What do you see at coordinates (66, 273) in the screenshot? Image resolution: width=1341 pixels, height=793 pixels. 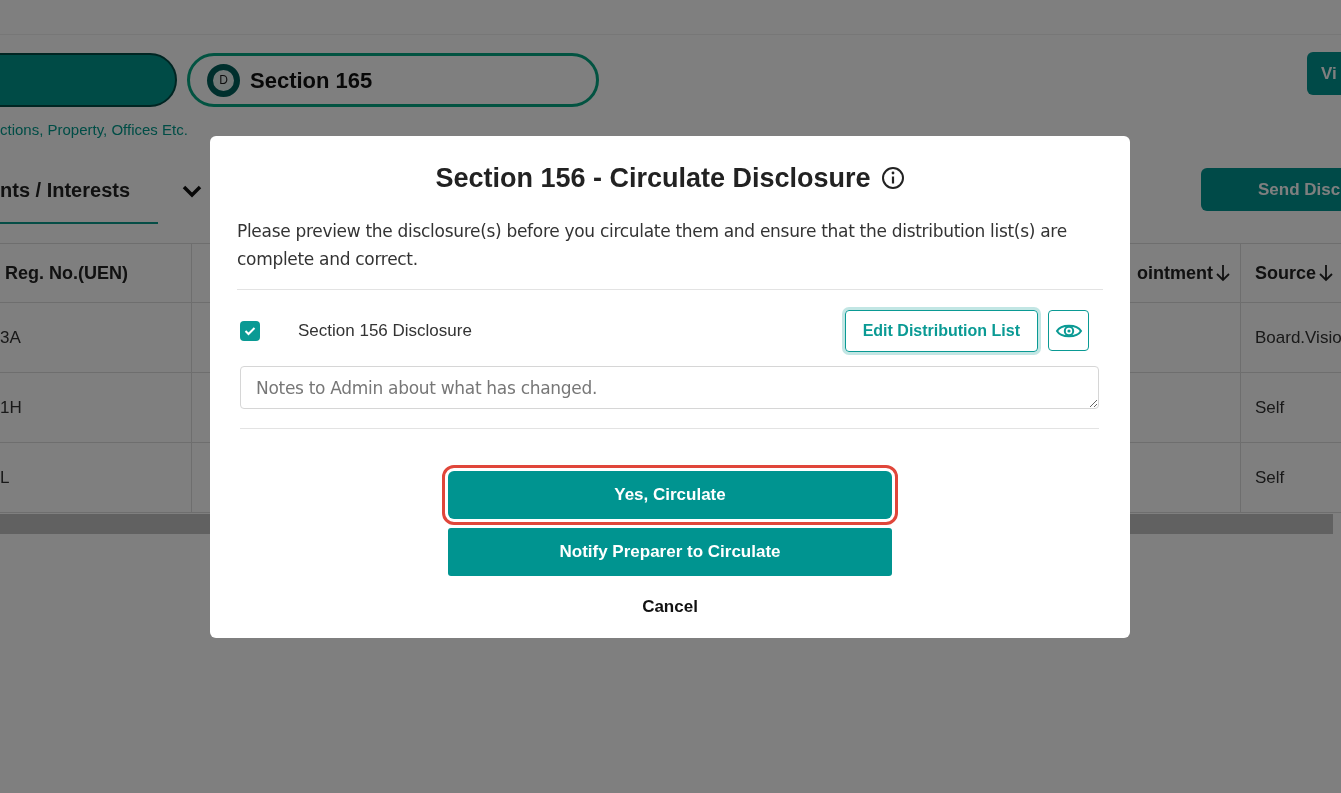 I see `column-header: Reg. No.(UEN)` at bounding box center [66, 273].